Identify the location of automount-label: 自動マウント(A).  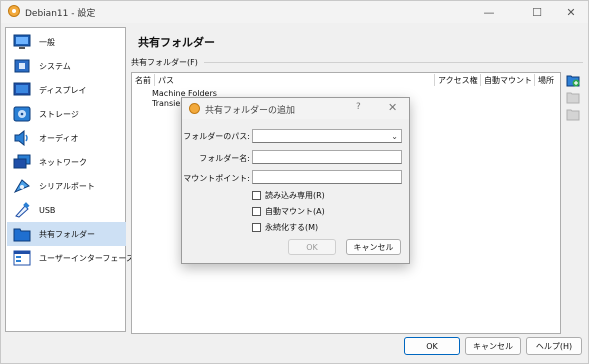
(295, 211).